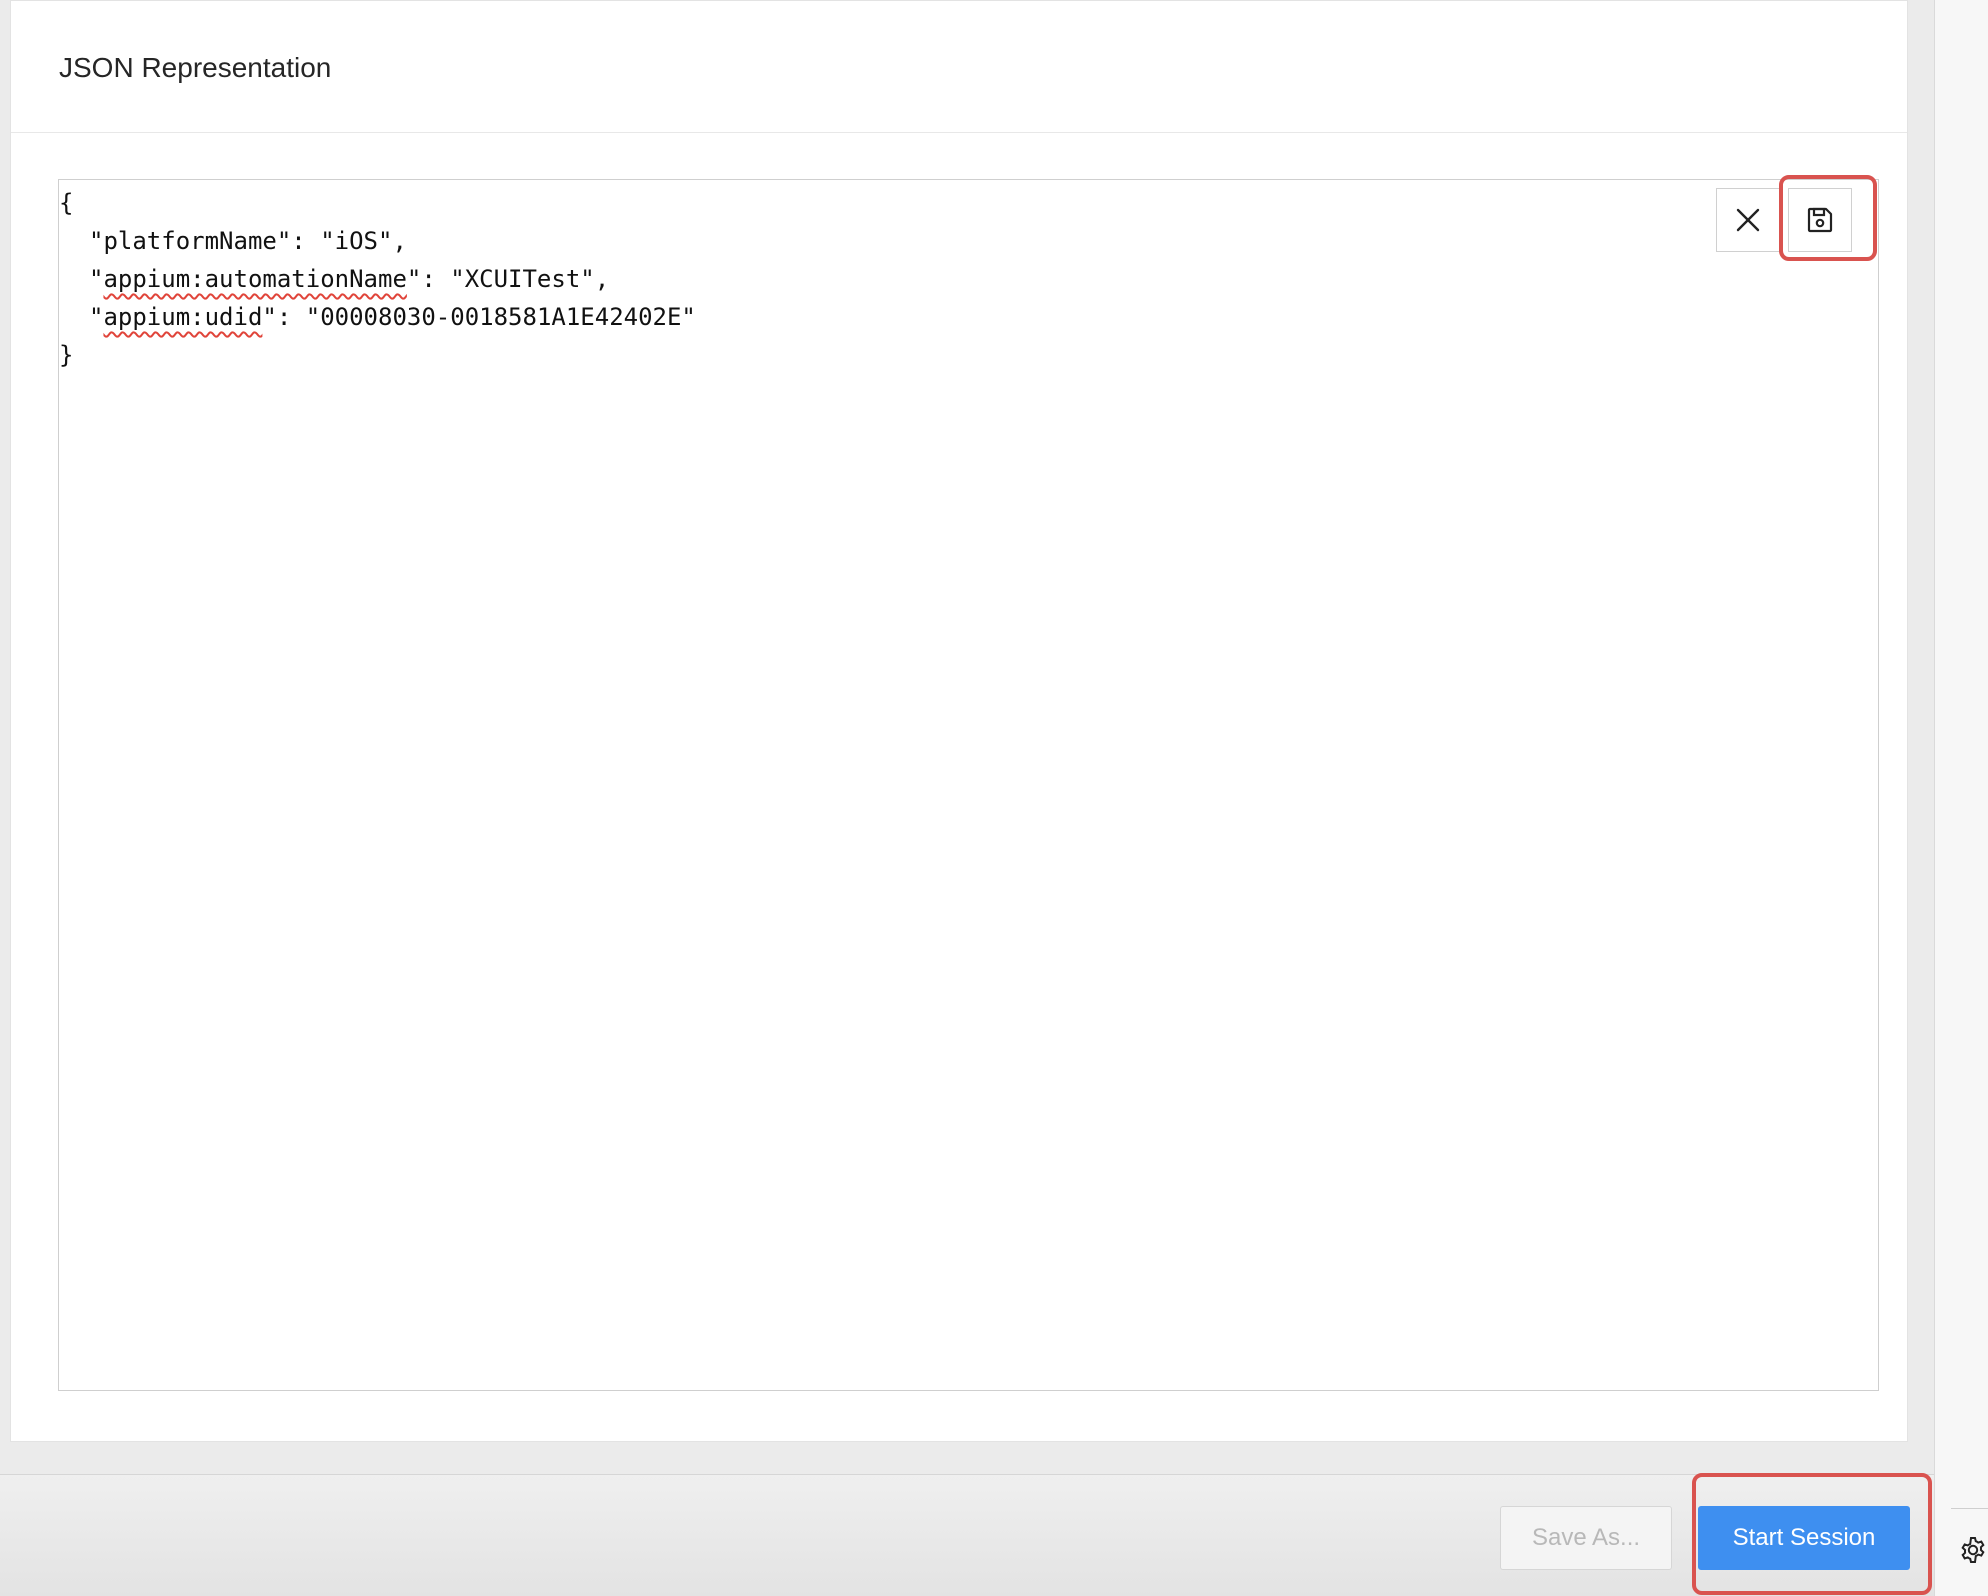  Describe the element at coordinates (195, 67) in the screenshot. I see `panel-title: JSON Representation` at that location.